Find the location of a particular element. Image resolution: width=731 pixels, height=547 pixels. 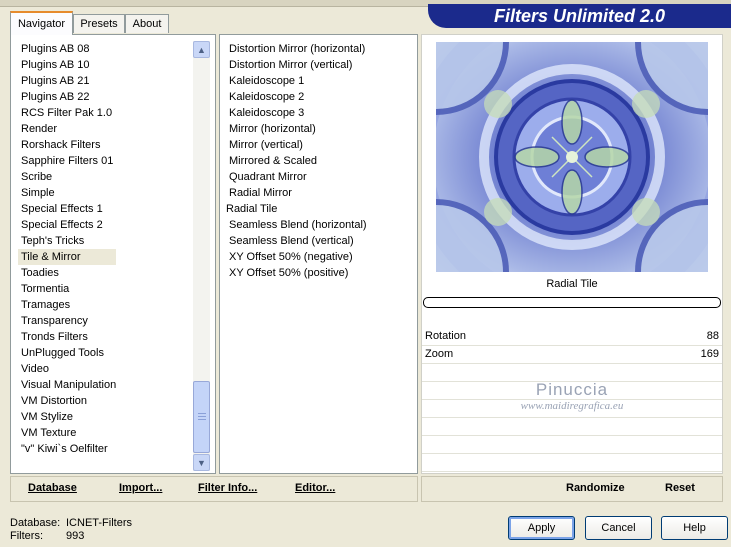

selected-filter-label: Radial Tile is located at coordinates (252, 209).